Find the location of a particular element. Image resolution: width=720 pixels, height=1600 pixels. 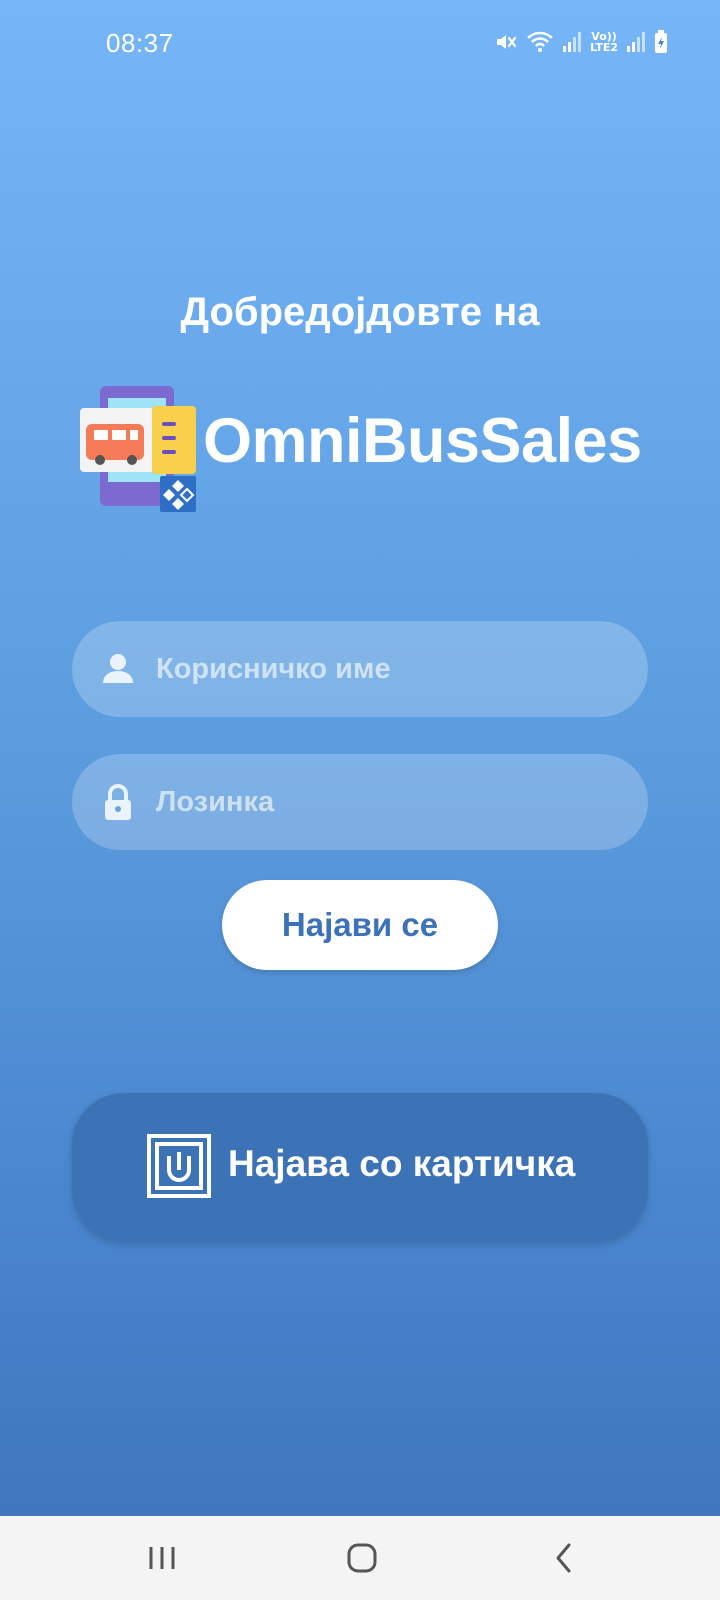

password-field is located at coordinates (360, 802).